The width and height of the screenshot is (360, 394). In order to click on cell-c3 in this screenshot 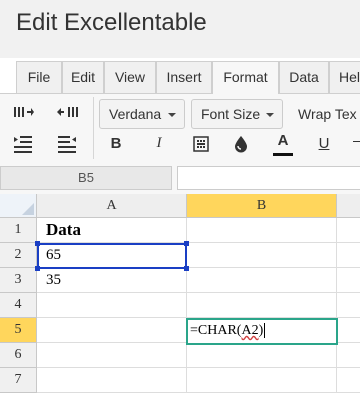, I will do `click(348, 280)`.